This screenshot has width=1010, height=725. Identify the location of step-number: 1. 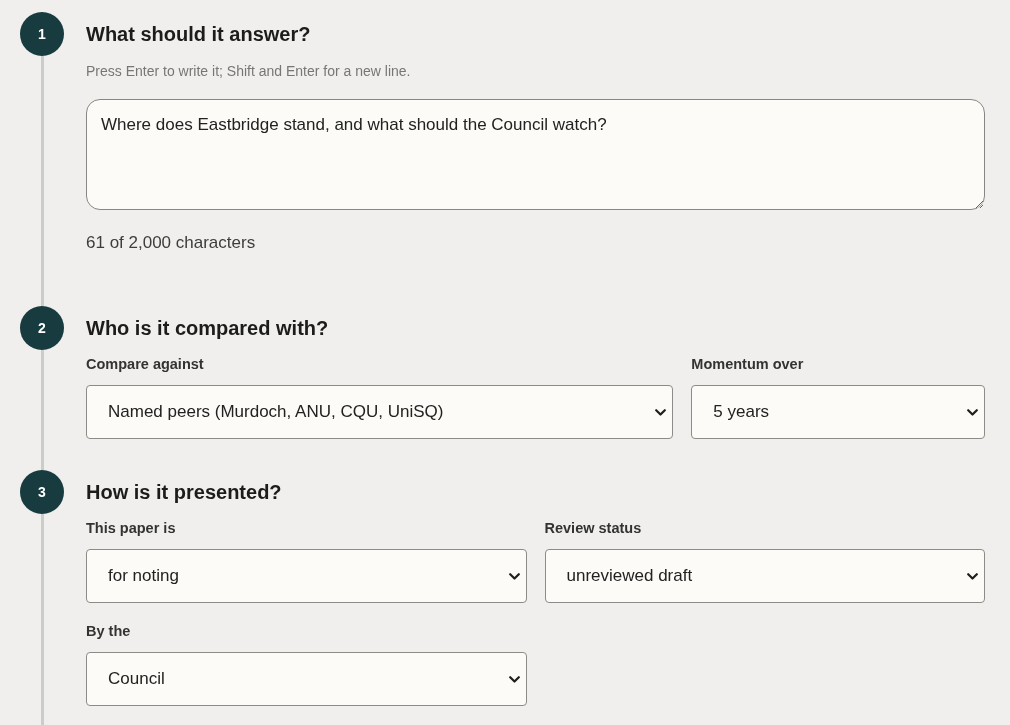
(42, 34).